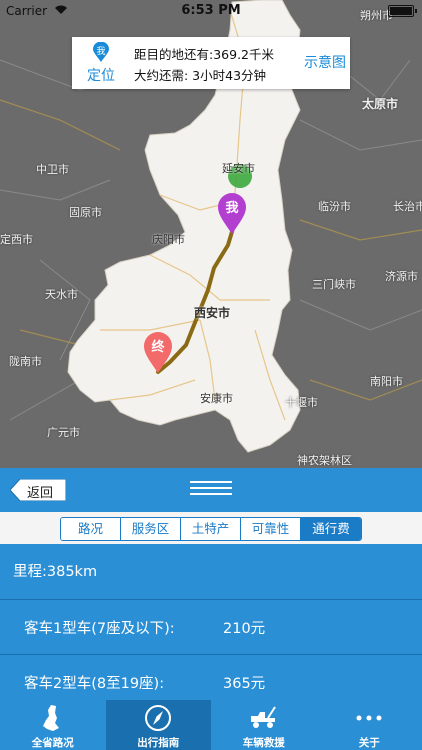 Image resolution: width=422 pixels, height=750 pixels. What do you see at coordinates (94, 684) in the screenshot?
I see `fee-label: 客车2型车(8至19座):` at bounding box center [94, 684].